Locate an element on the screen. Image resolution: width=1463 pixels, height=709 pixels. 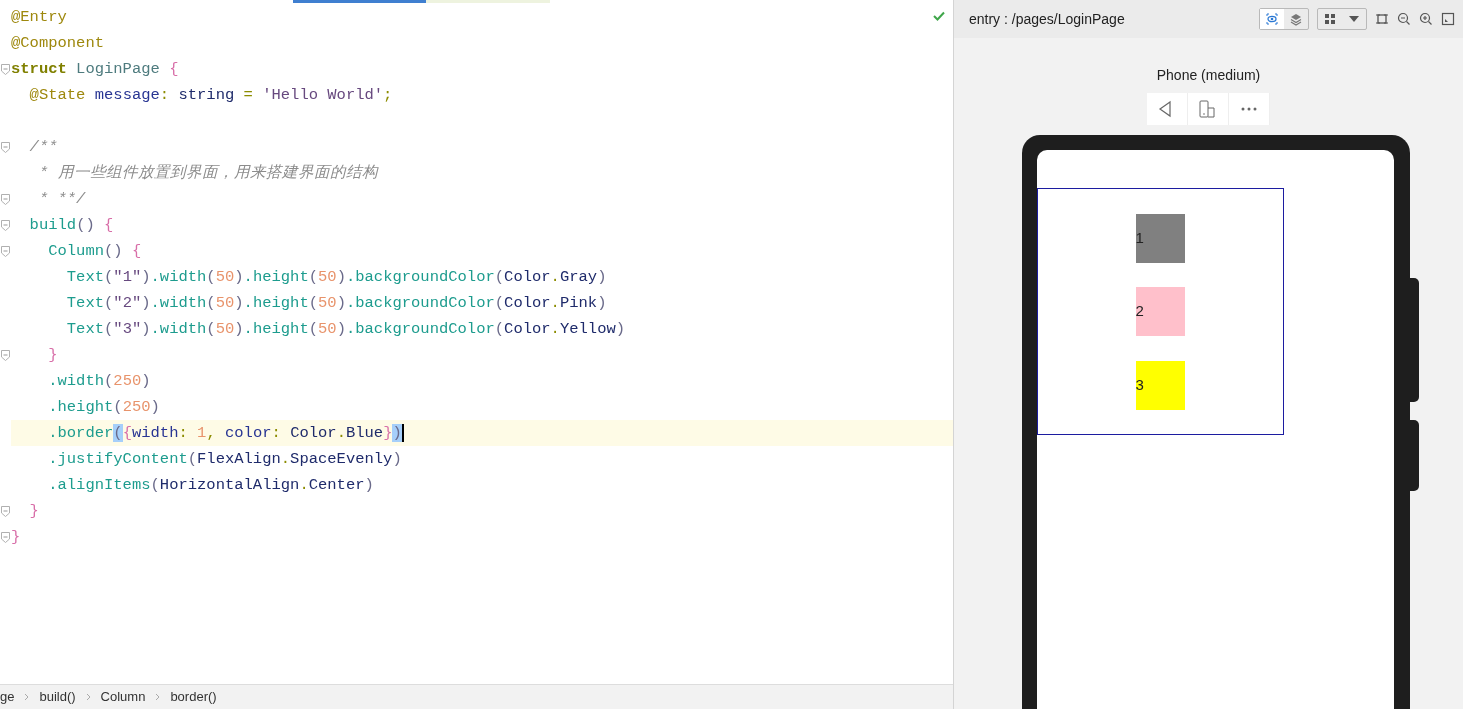
breadcrumb-item: build() is located at coordinates (57, 697).